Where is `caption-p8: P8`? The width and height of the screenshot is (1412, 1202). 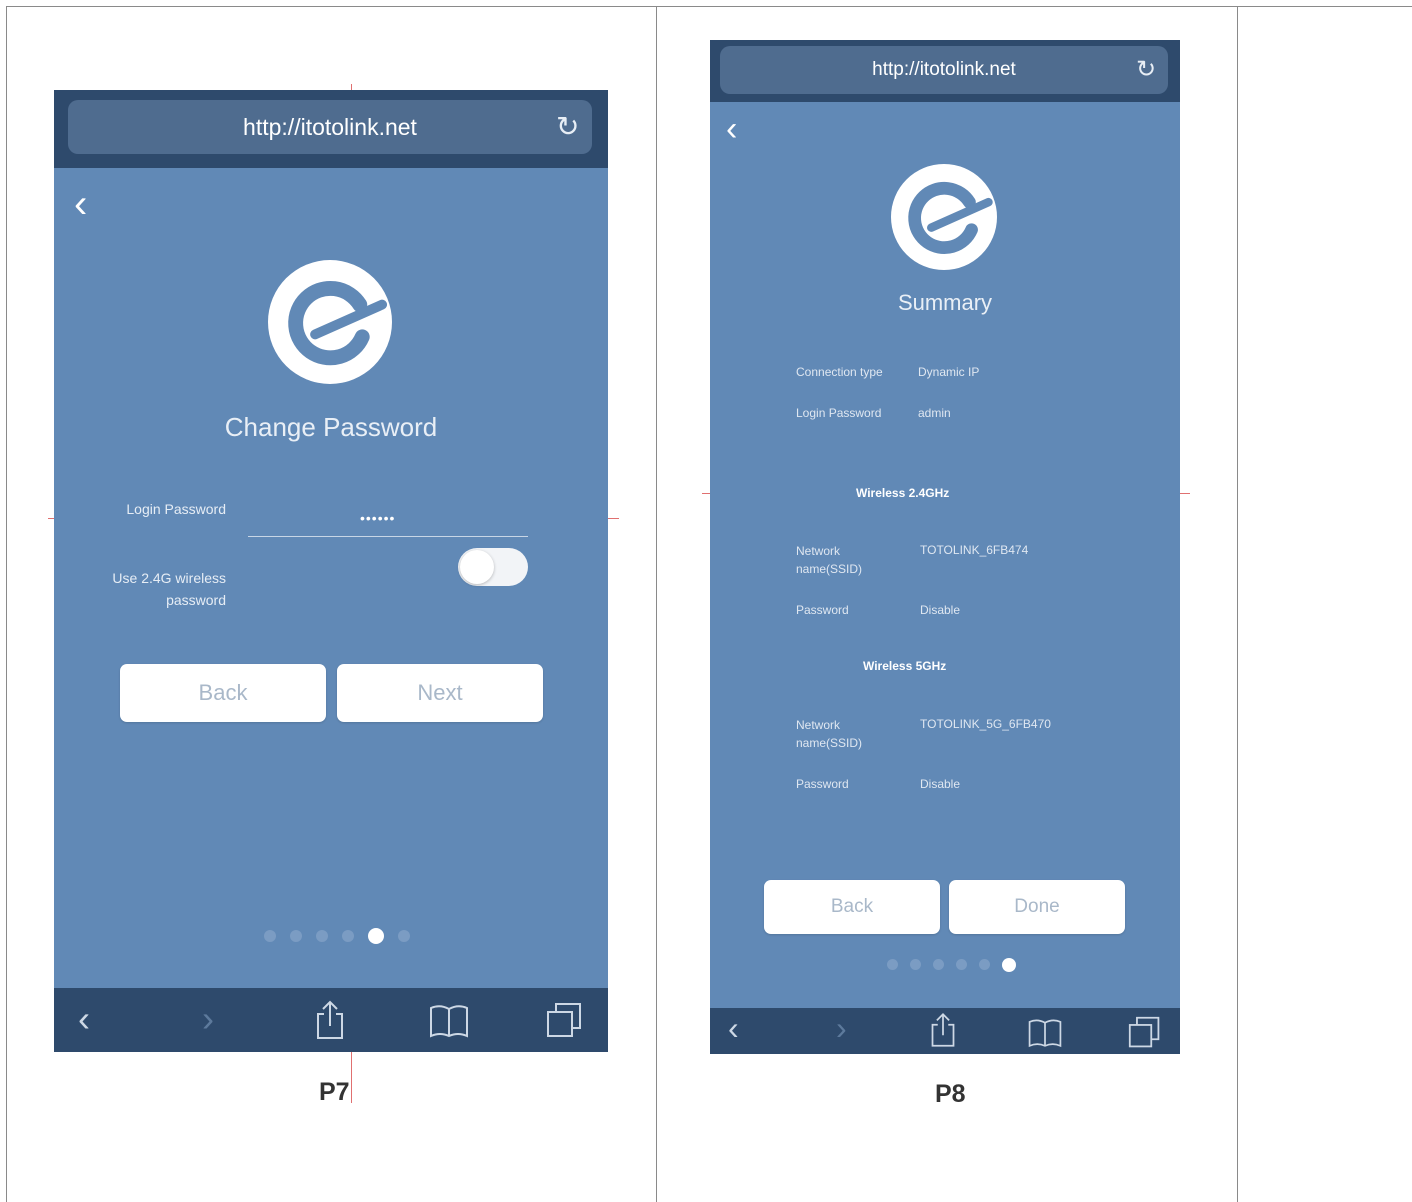 caption-p8: P8 is located at coordinates (950, 1094).